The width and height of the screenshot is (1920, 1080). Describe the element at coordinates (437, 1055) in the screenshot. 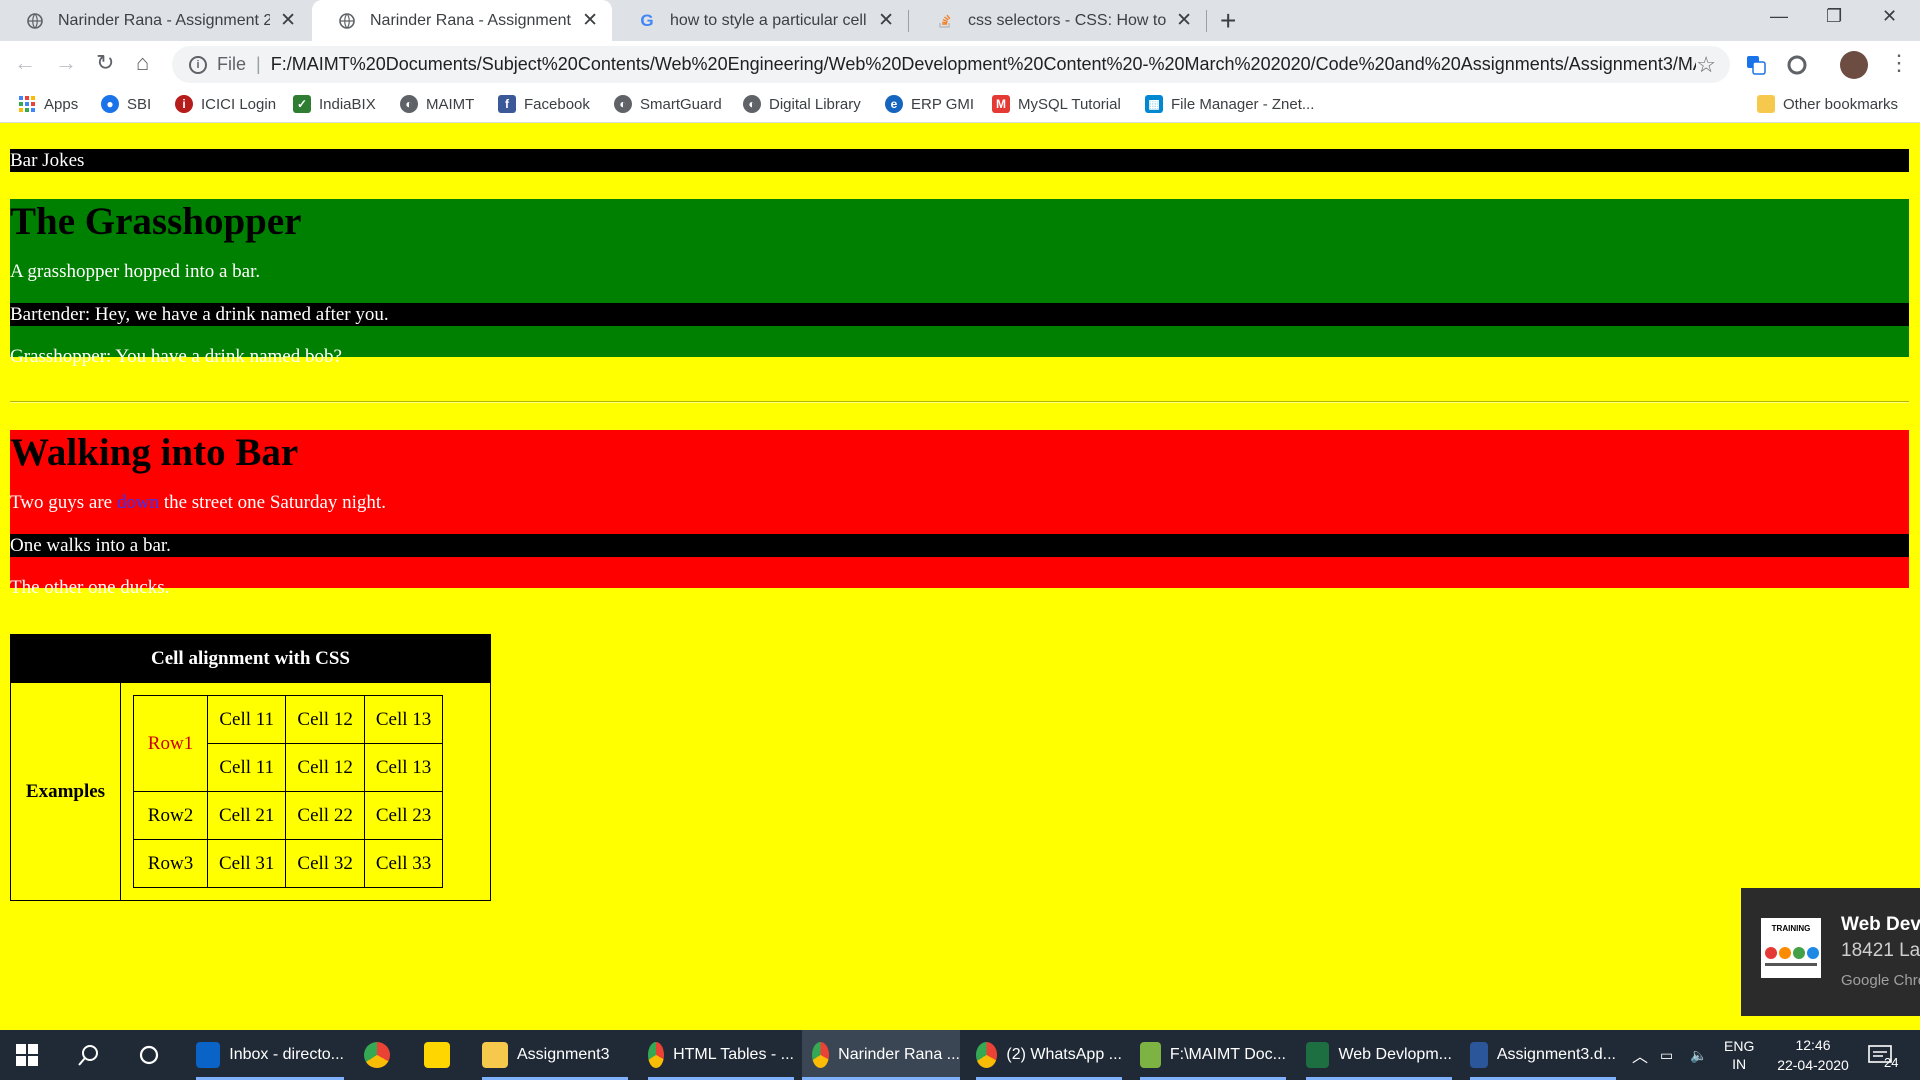

I see `sticky-notes-icon` at that location.